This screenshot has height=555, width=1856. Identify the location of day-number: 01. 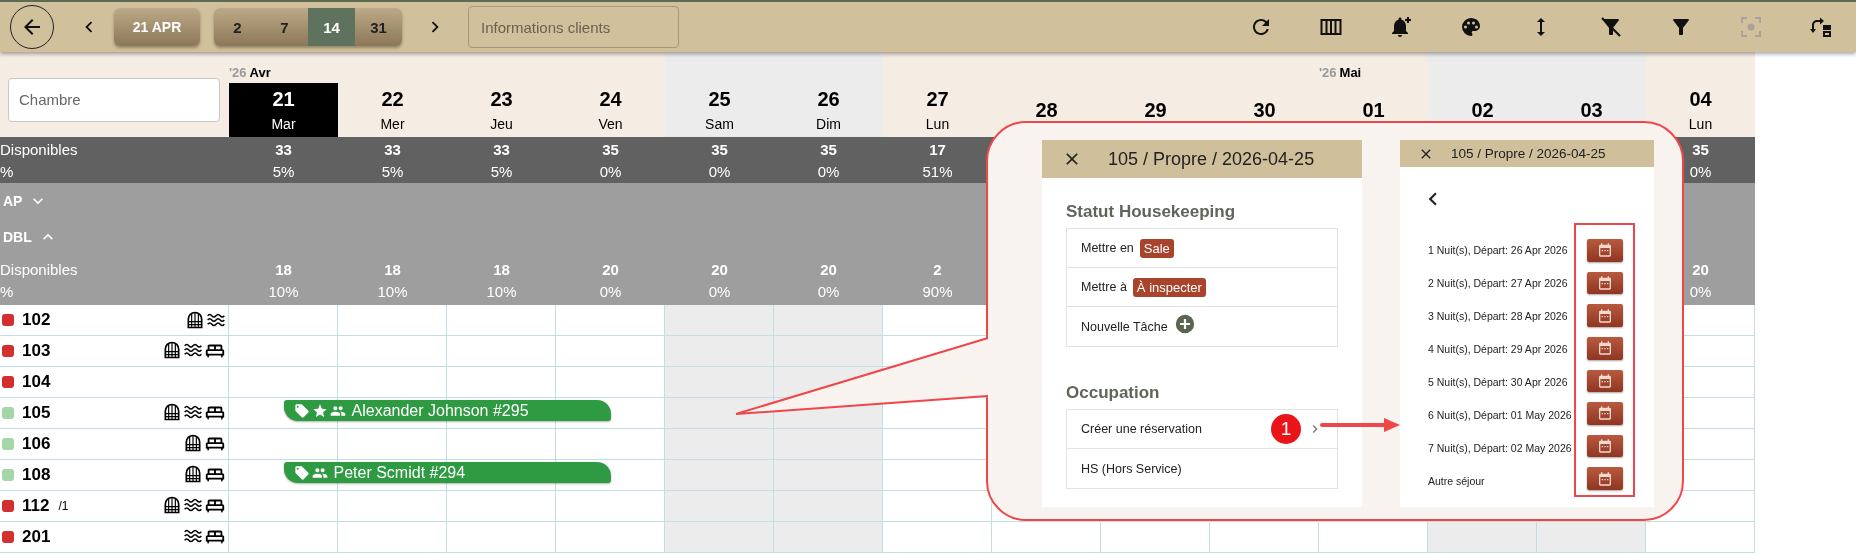
(1373, 110).